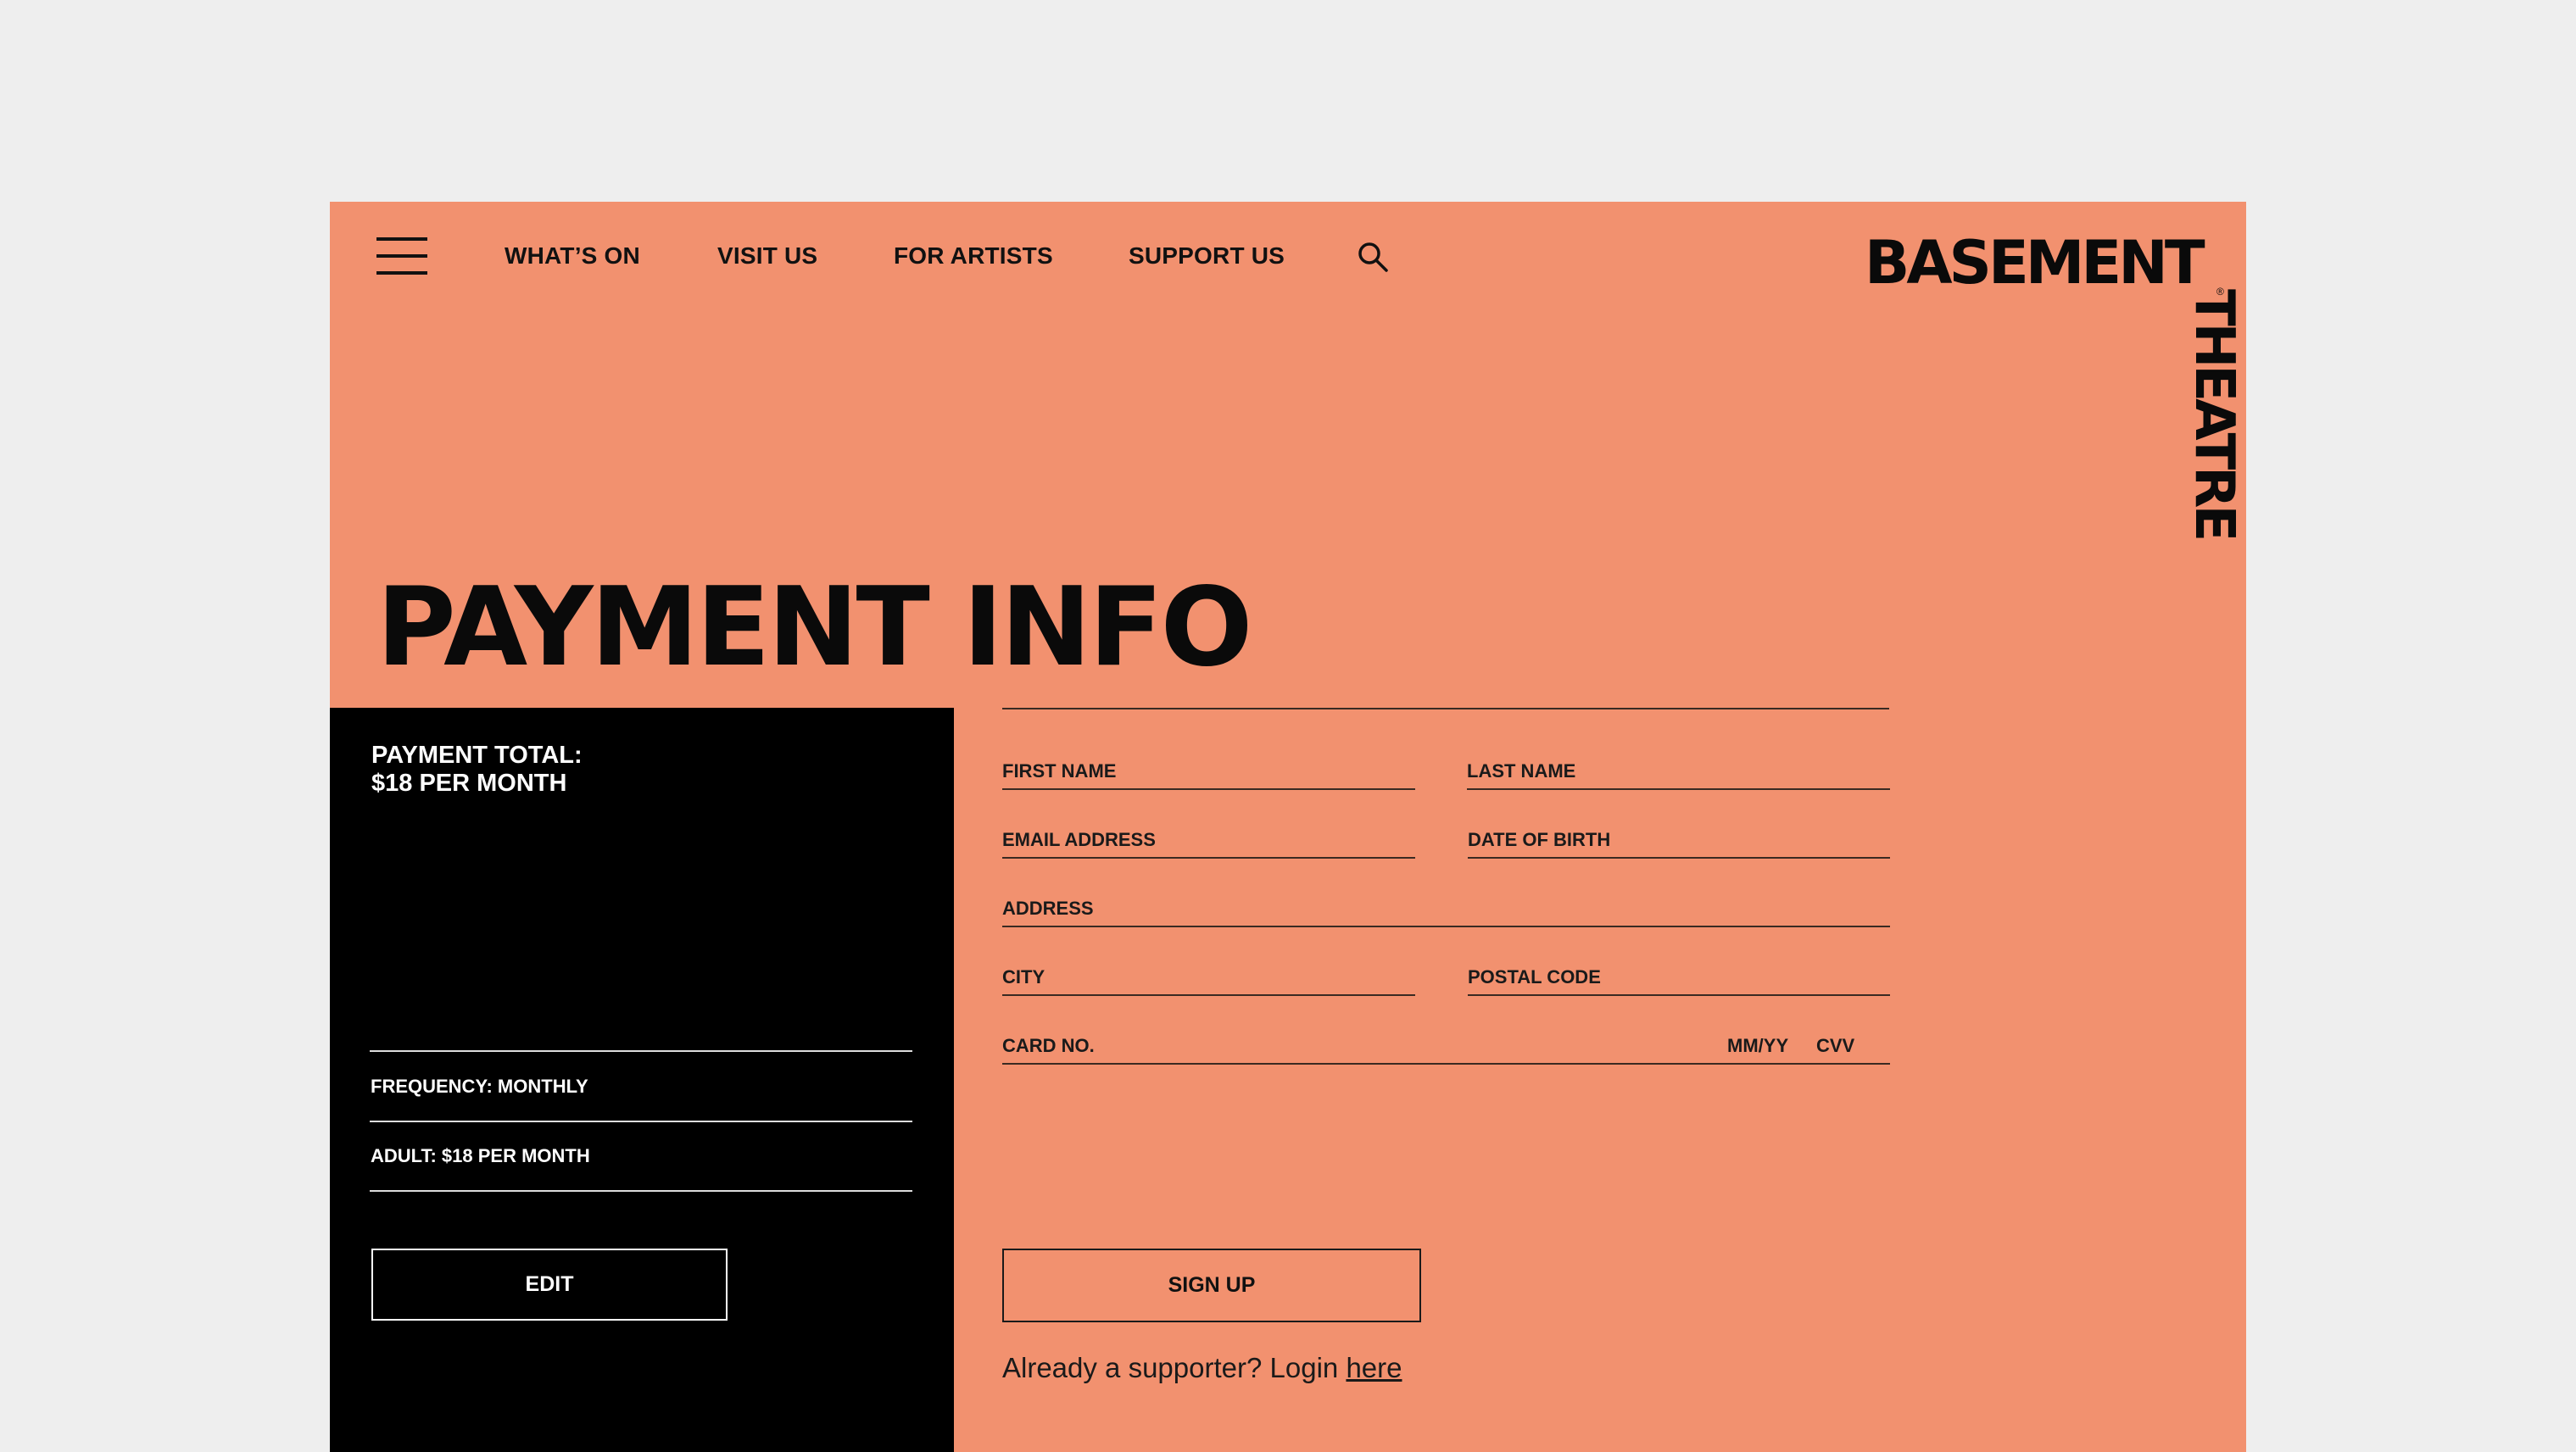 The width and height of the screenshot is (2576, 1452). Describe the element at coordinates (477, 755) in the screenshot. I see `payment-total-label: PAYMENT TOTAL:` at that location.